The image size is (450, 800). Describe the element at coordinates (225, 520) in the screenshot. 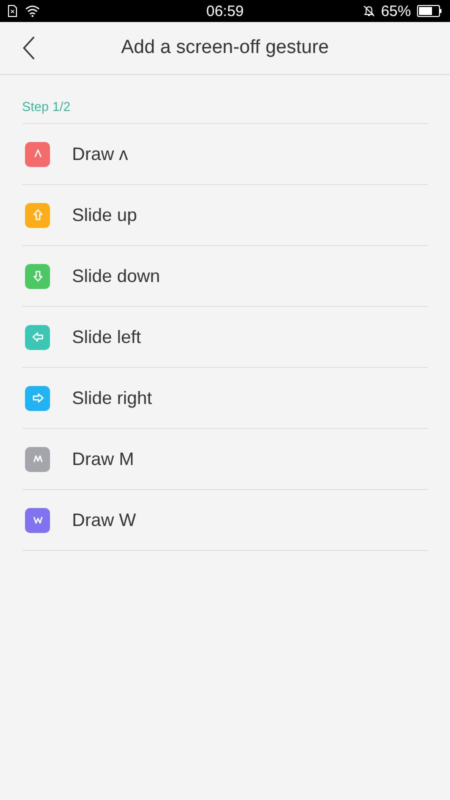

I see `gesture-item: Draw W` at that location.